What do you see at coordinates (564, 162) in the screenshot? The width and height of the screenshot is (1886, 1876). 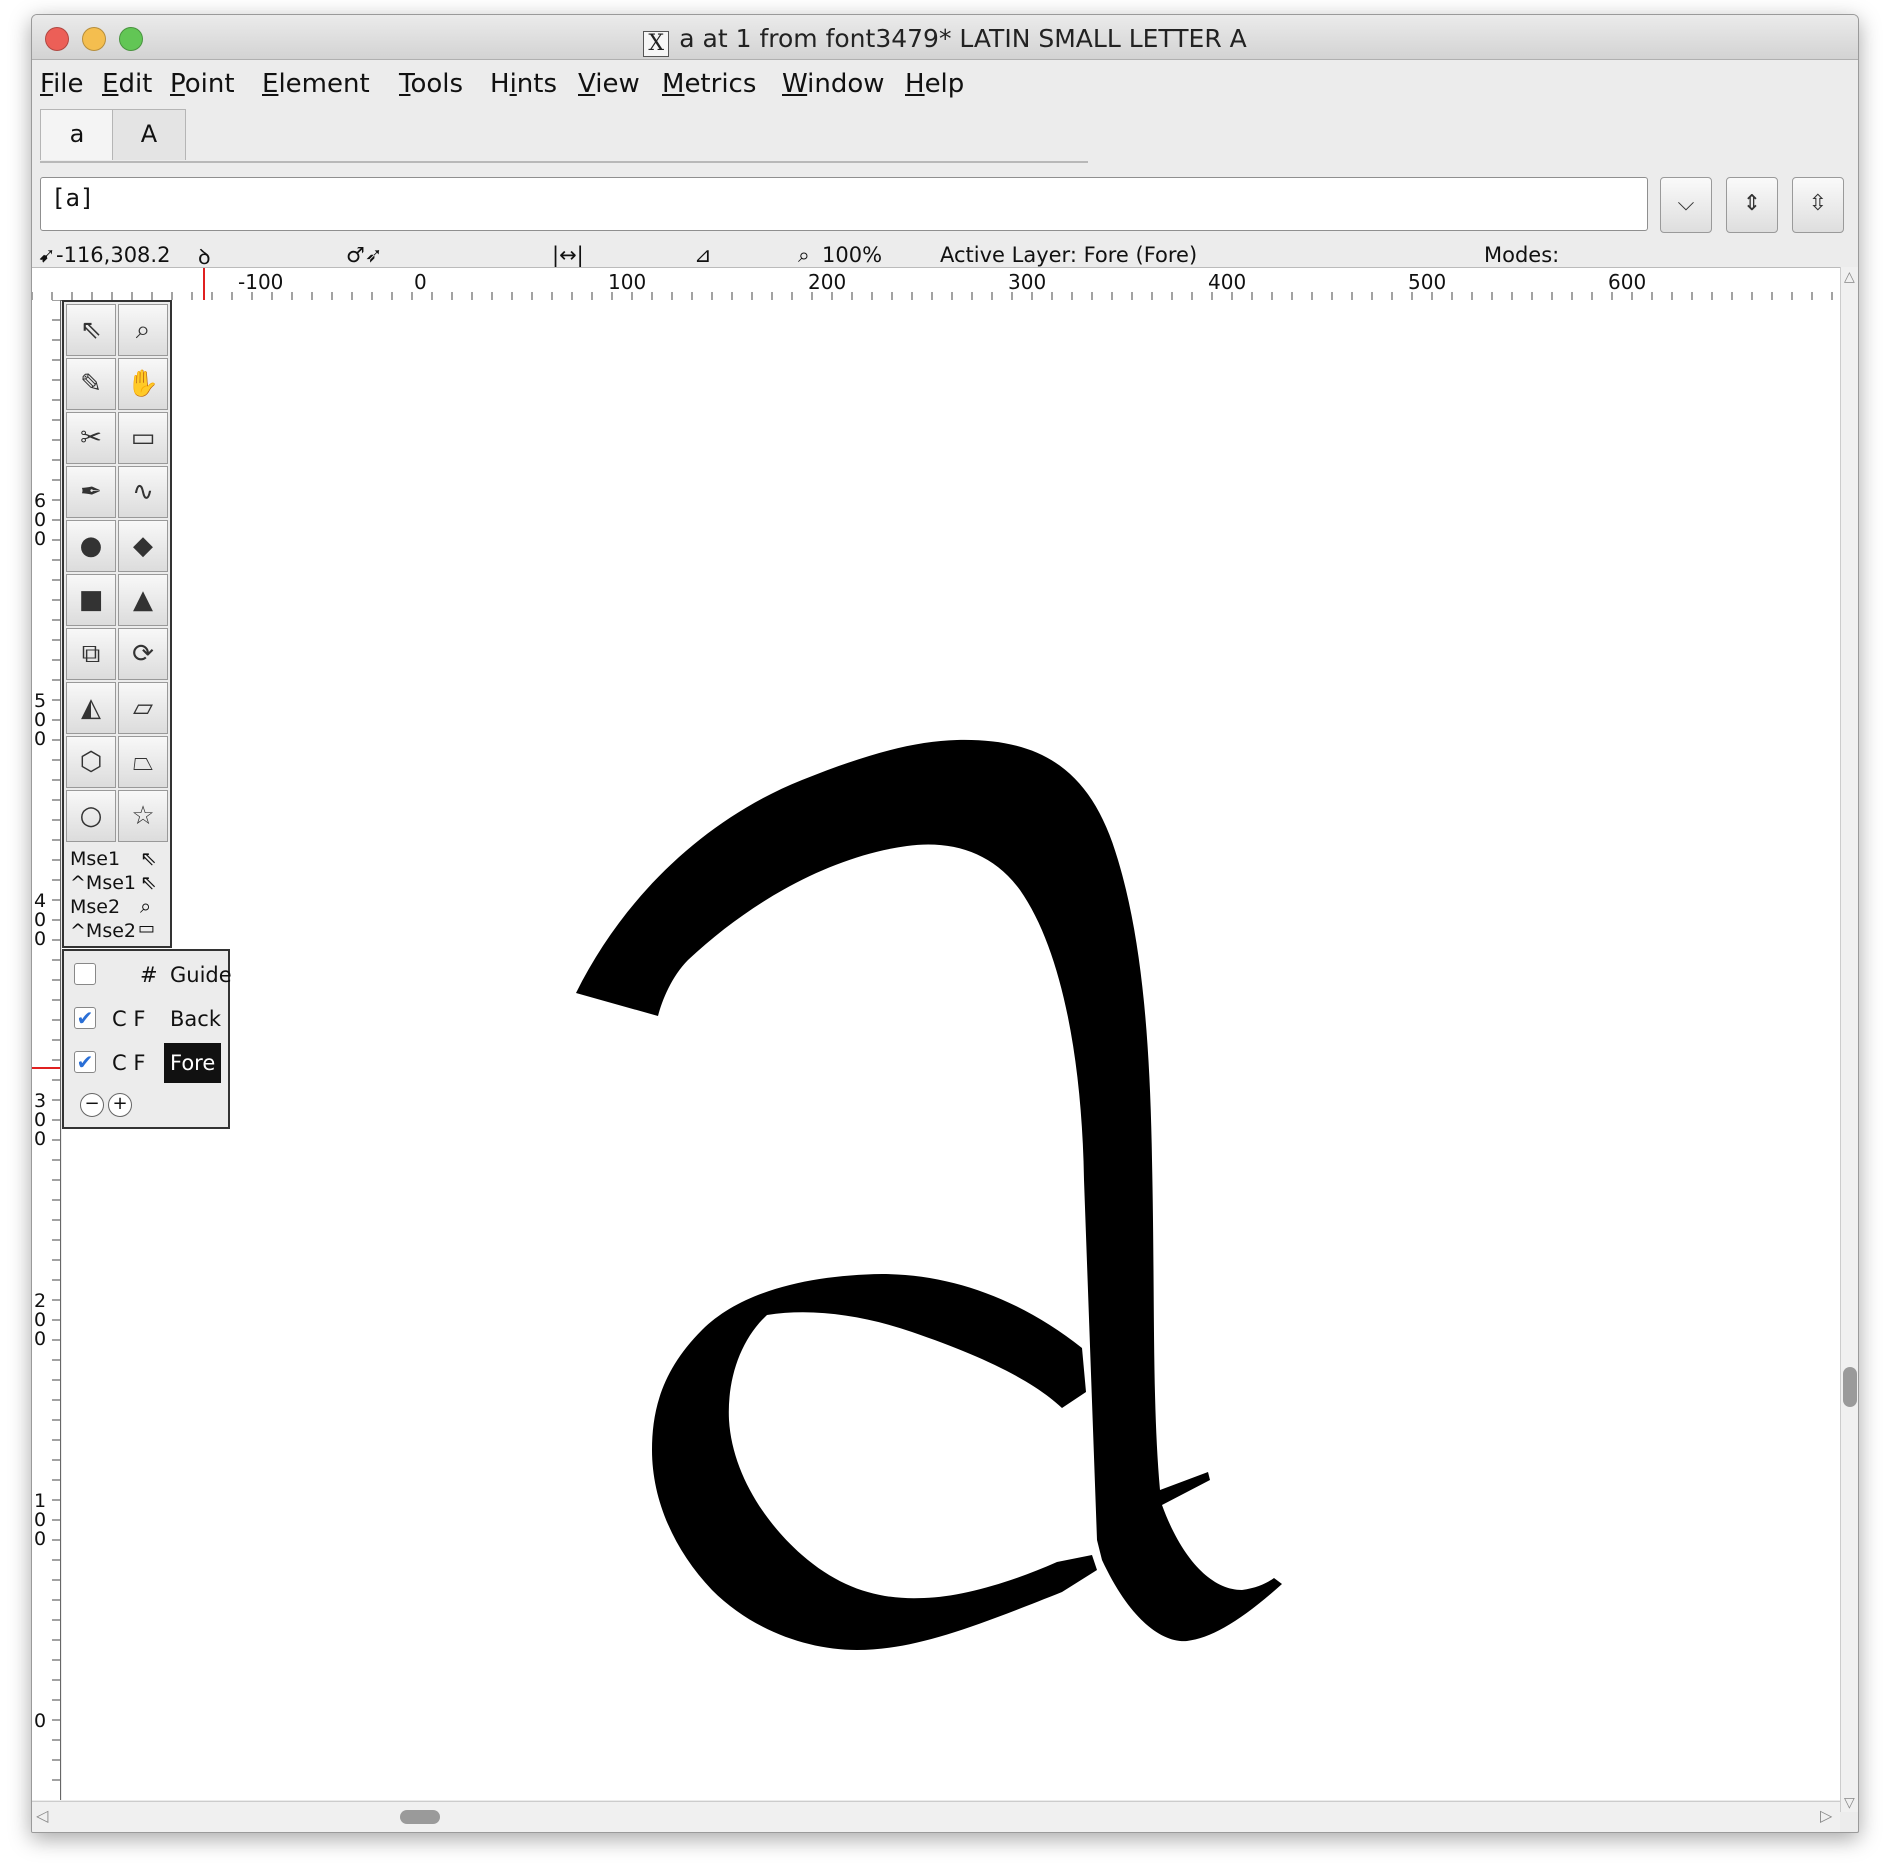 I see `tab-divider` at bounding box center [564, 162].